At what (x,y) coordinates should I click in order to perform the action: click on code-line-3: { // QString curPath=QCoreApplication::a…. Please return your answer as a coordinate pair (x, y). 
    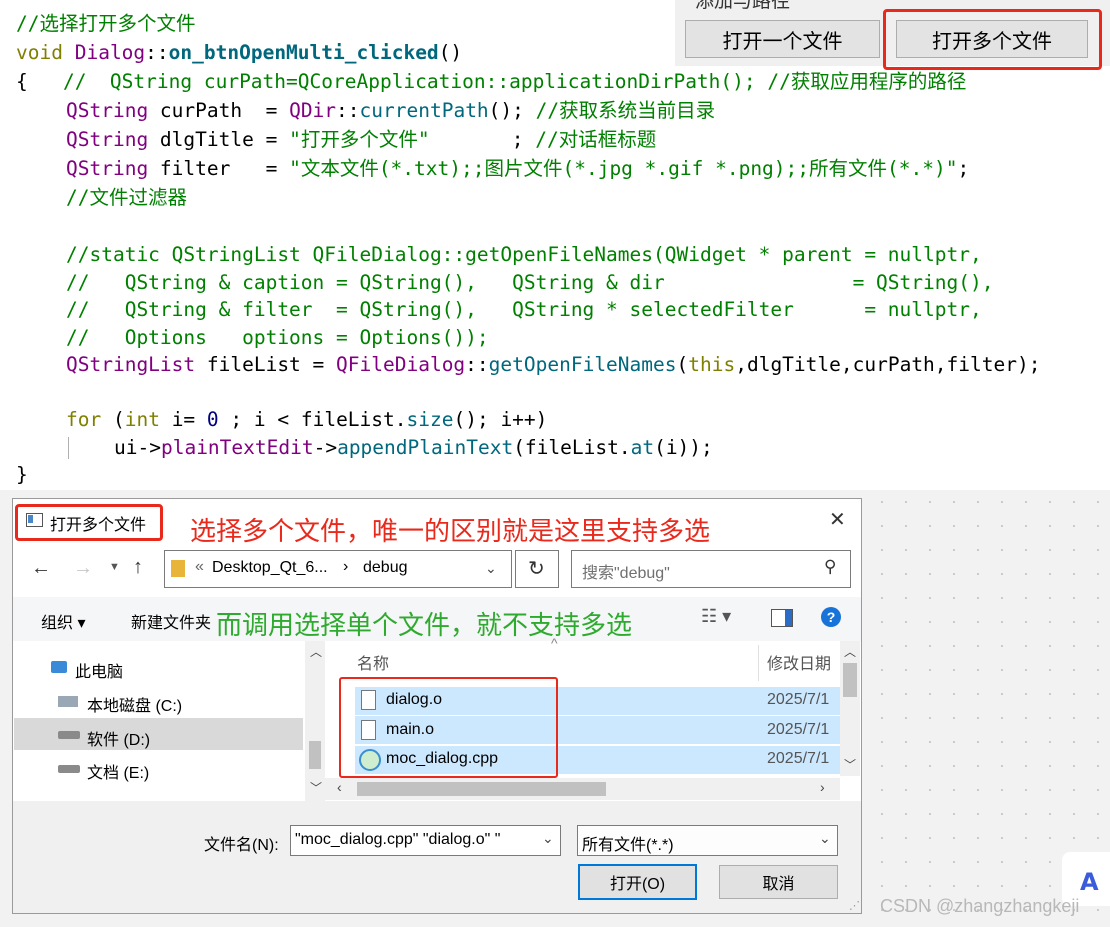
    Looking at the image, I should click on (491, 81).